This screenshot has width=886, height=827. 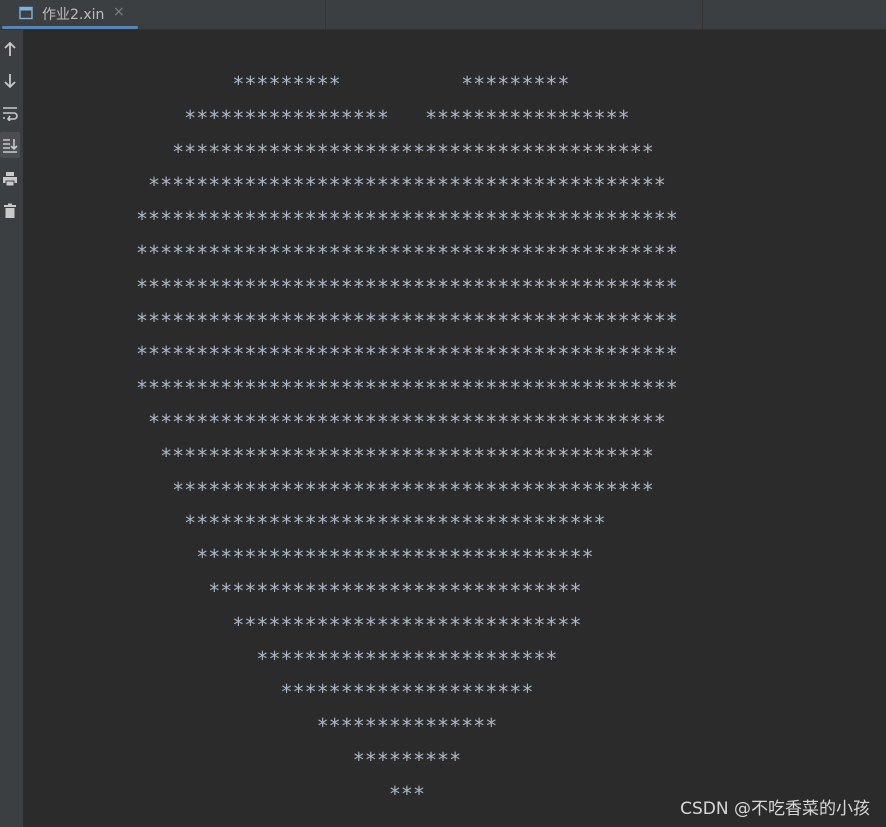 I want to click on active-tab-indicator, so click(x=70, y=27).